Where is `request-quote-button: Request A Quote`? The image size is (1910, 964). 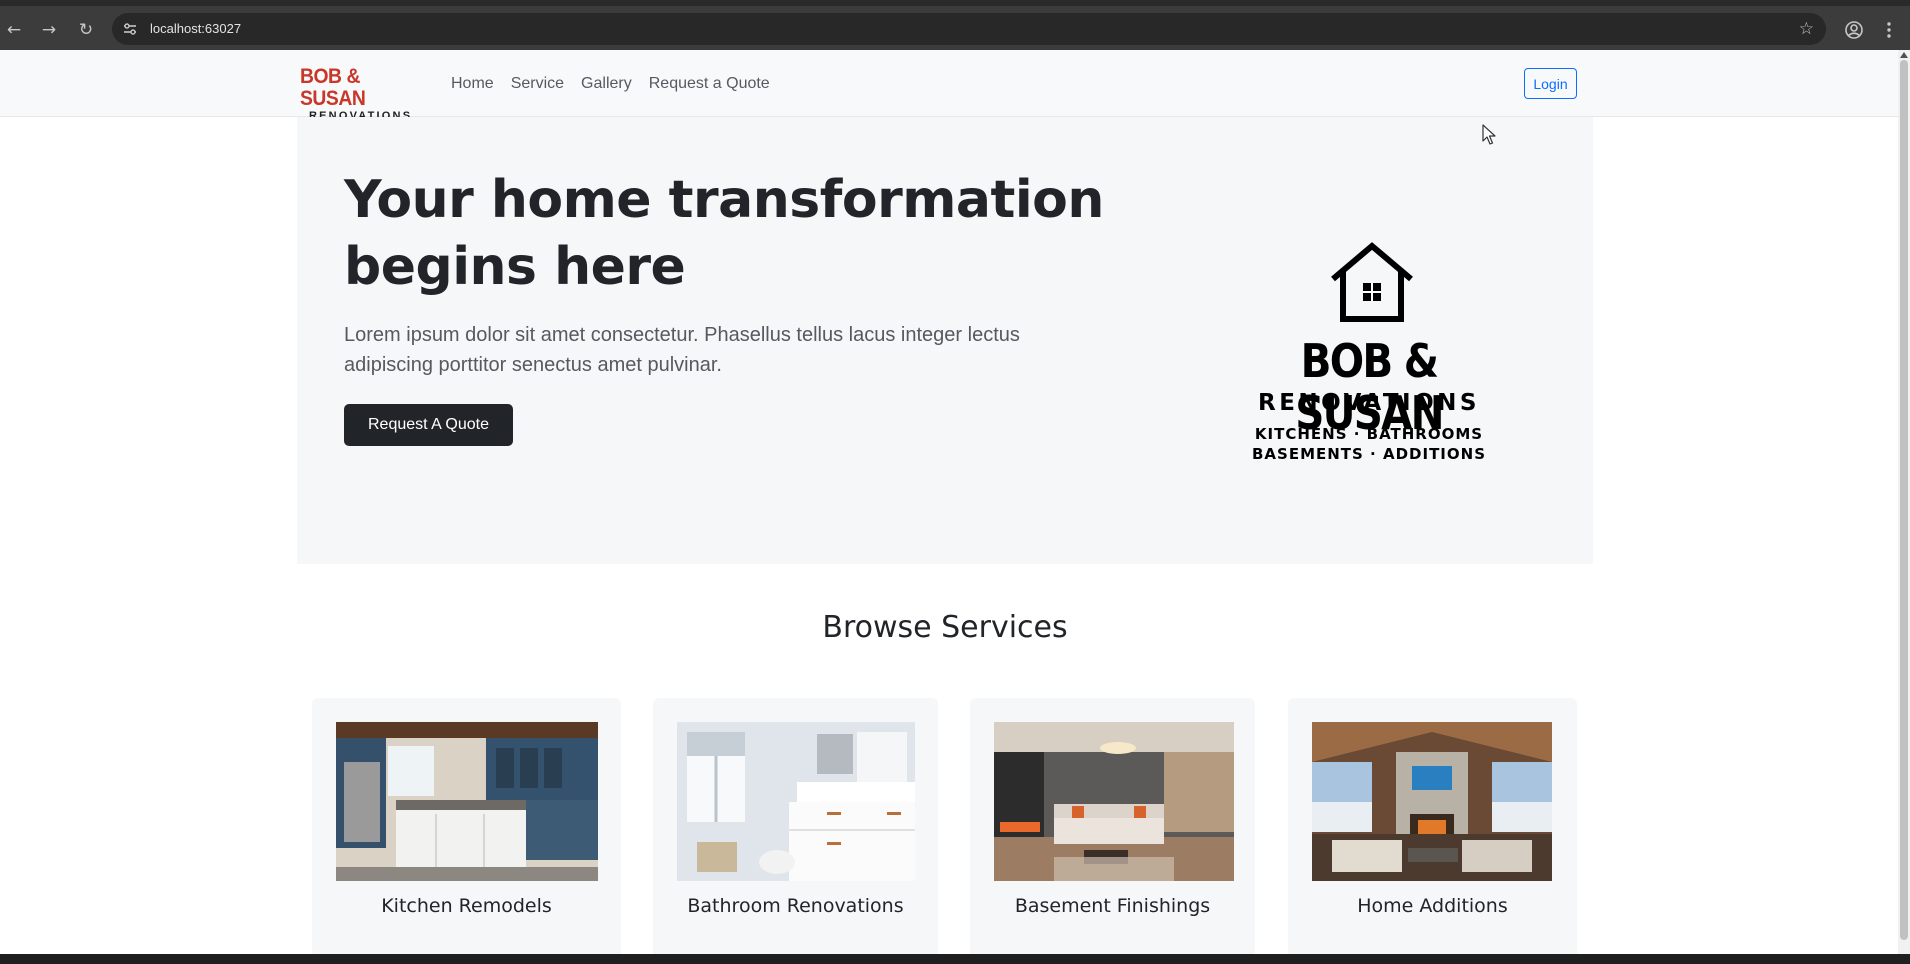 request-quote-button: Request A Quote is located at coordinates (428, 425).